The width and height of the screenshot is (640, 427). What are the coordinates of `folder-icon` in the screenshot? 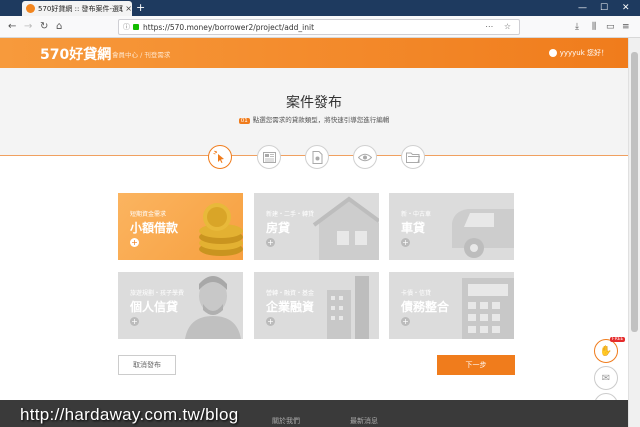 It's located at (413, 157).